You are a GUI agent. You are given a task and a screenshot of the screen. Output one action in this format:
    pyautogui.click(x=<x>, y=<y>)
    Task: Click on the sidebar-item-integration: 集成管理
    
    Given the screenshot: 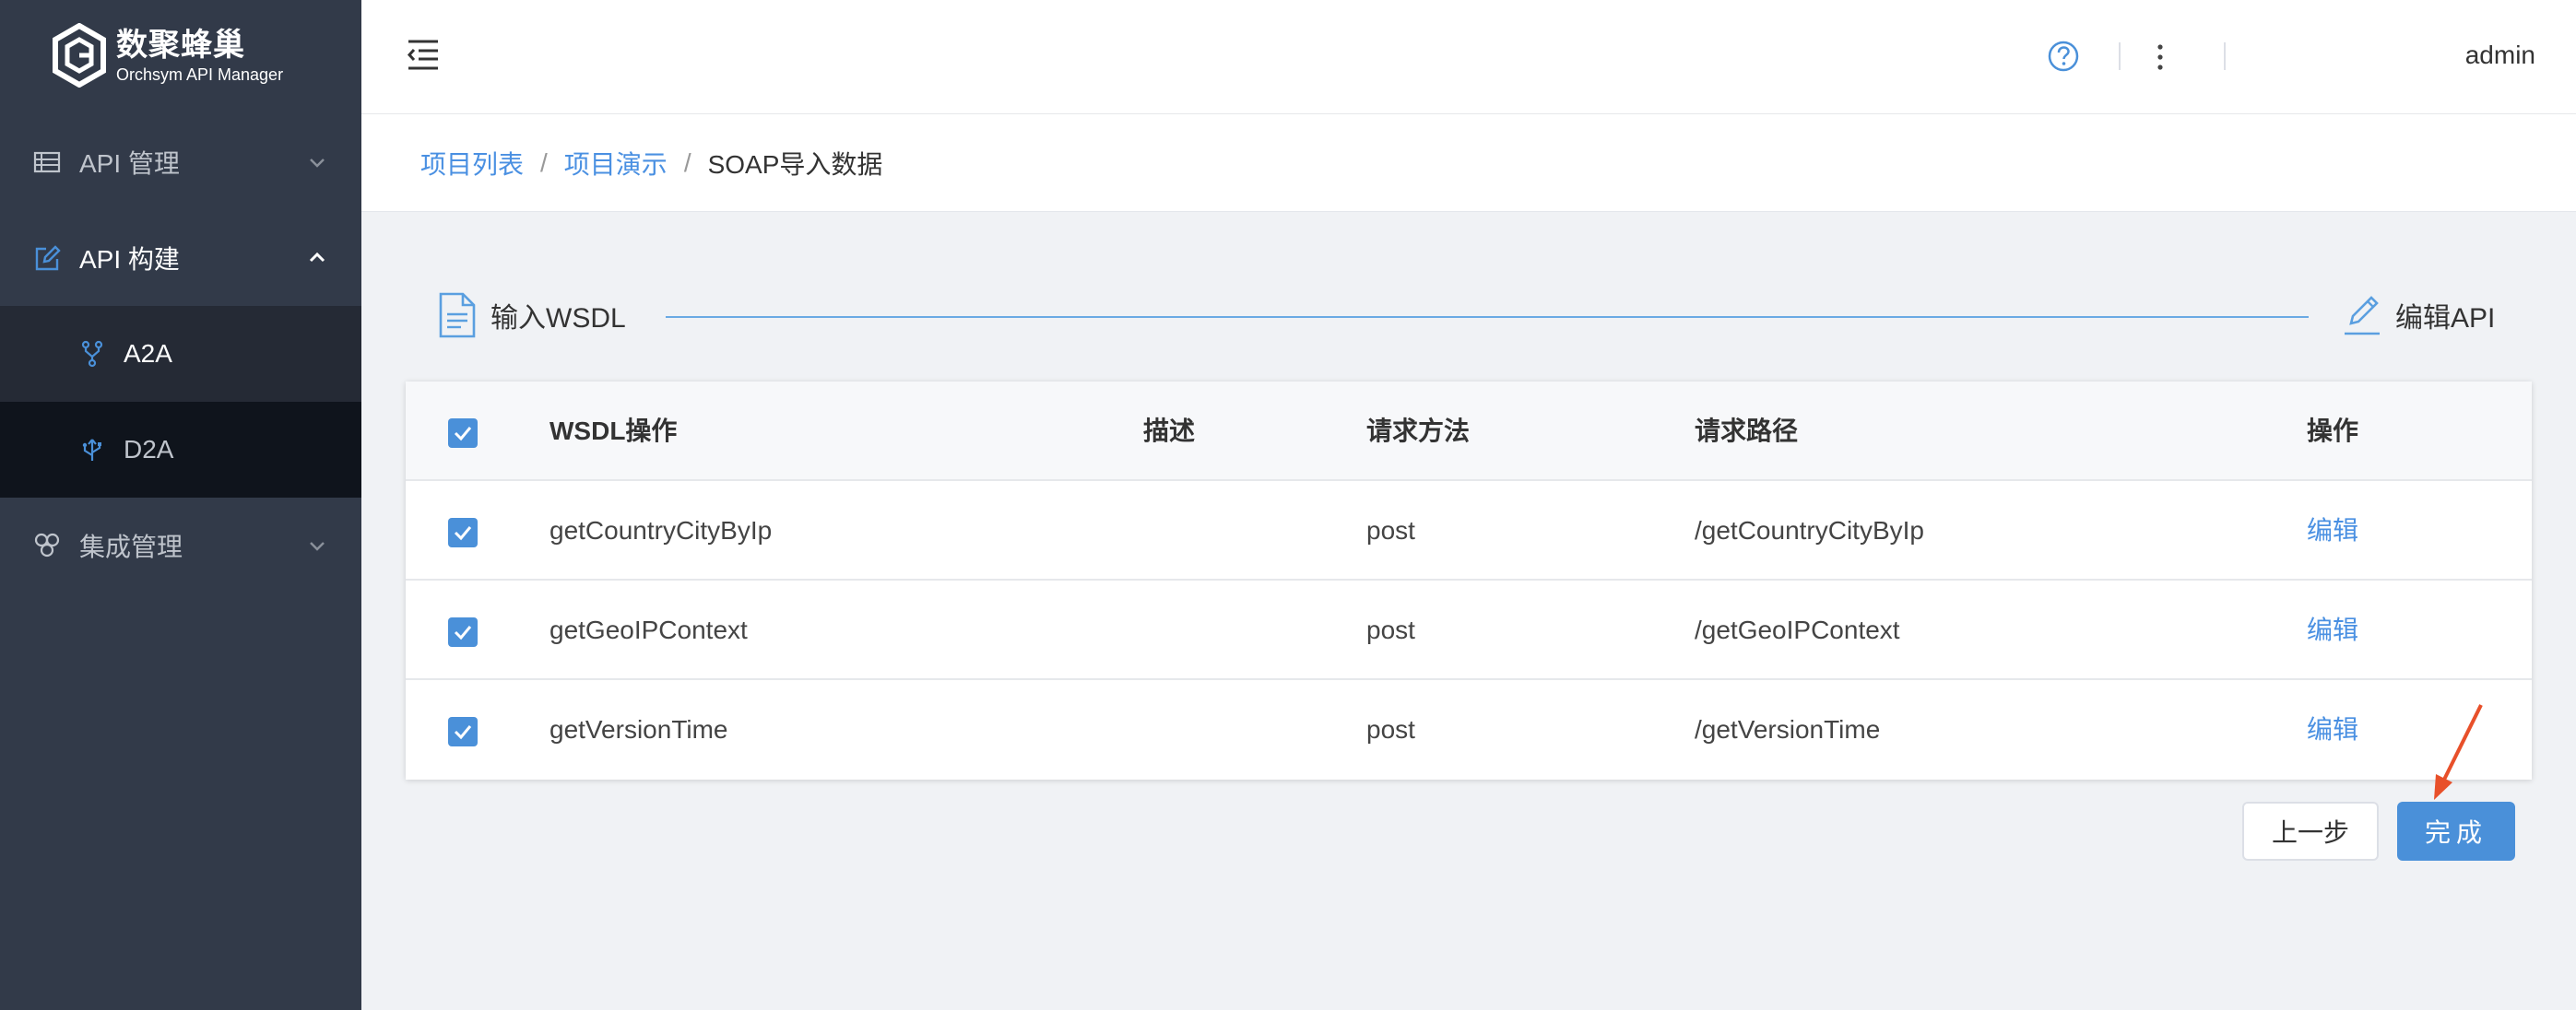 What is the action you would take?
    pyautogui.click(x=180, y=546)
    